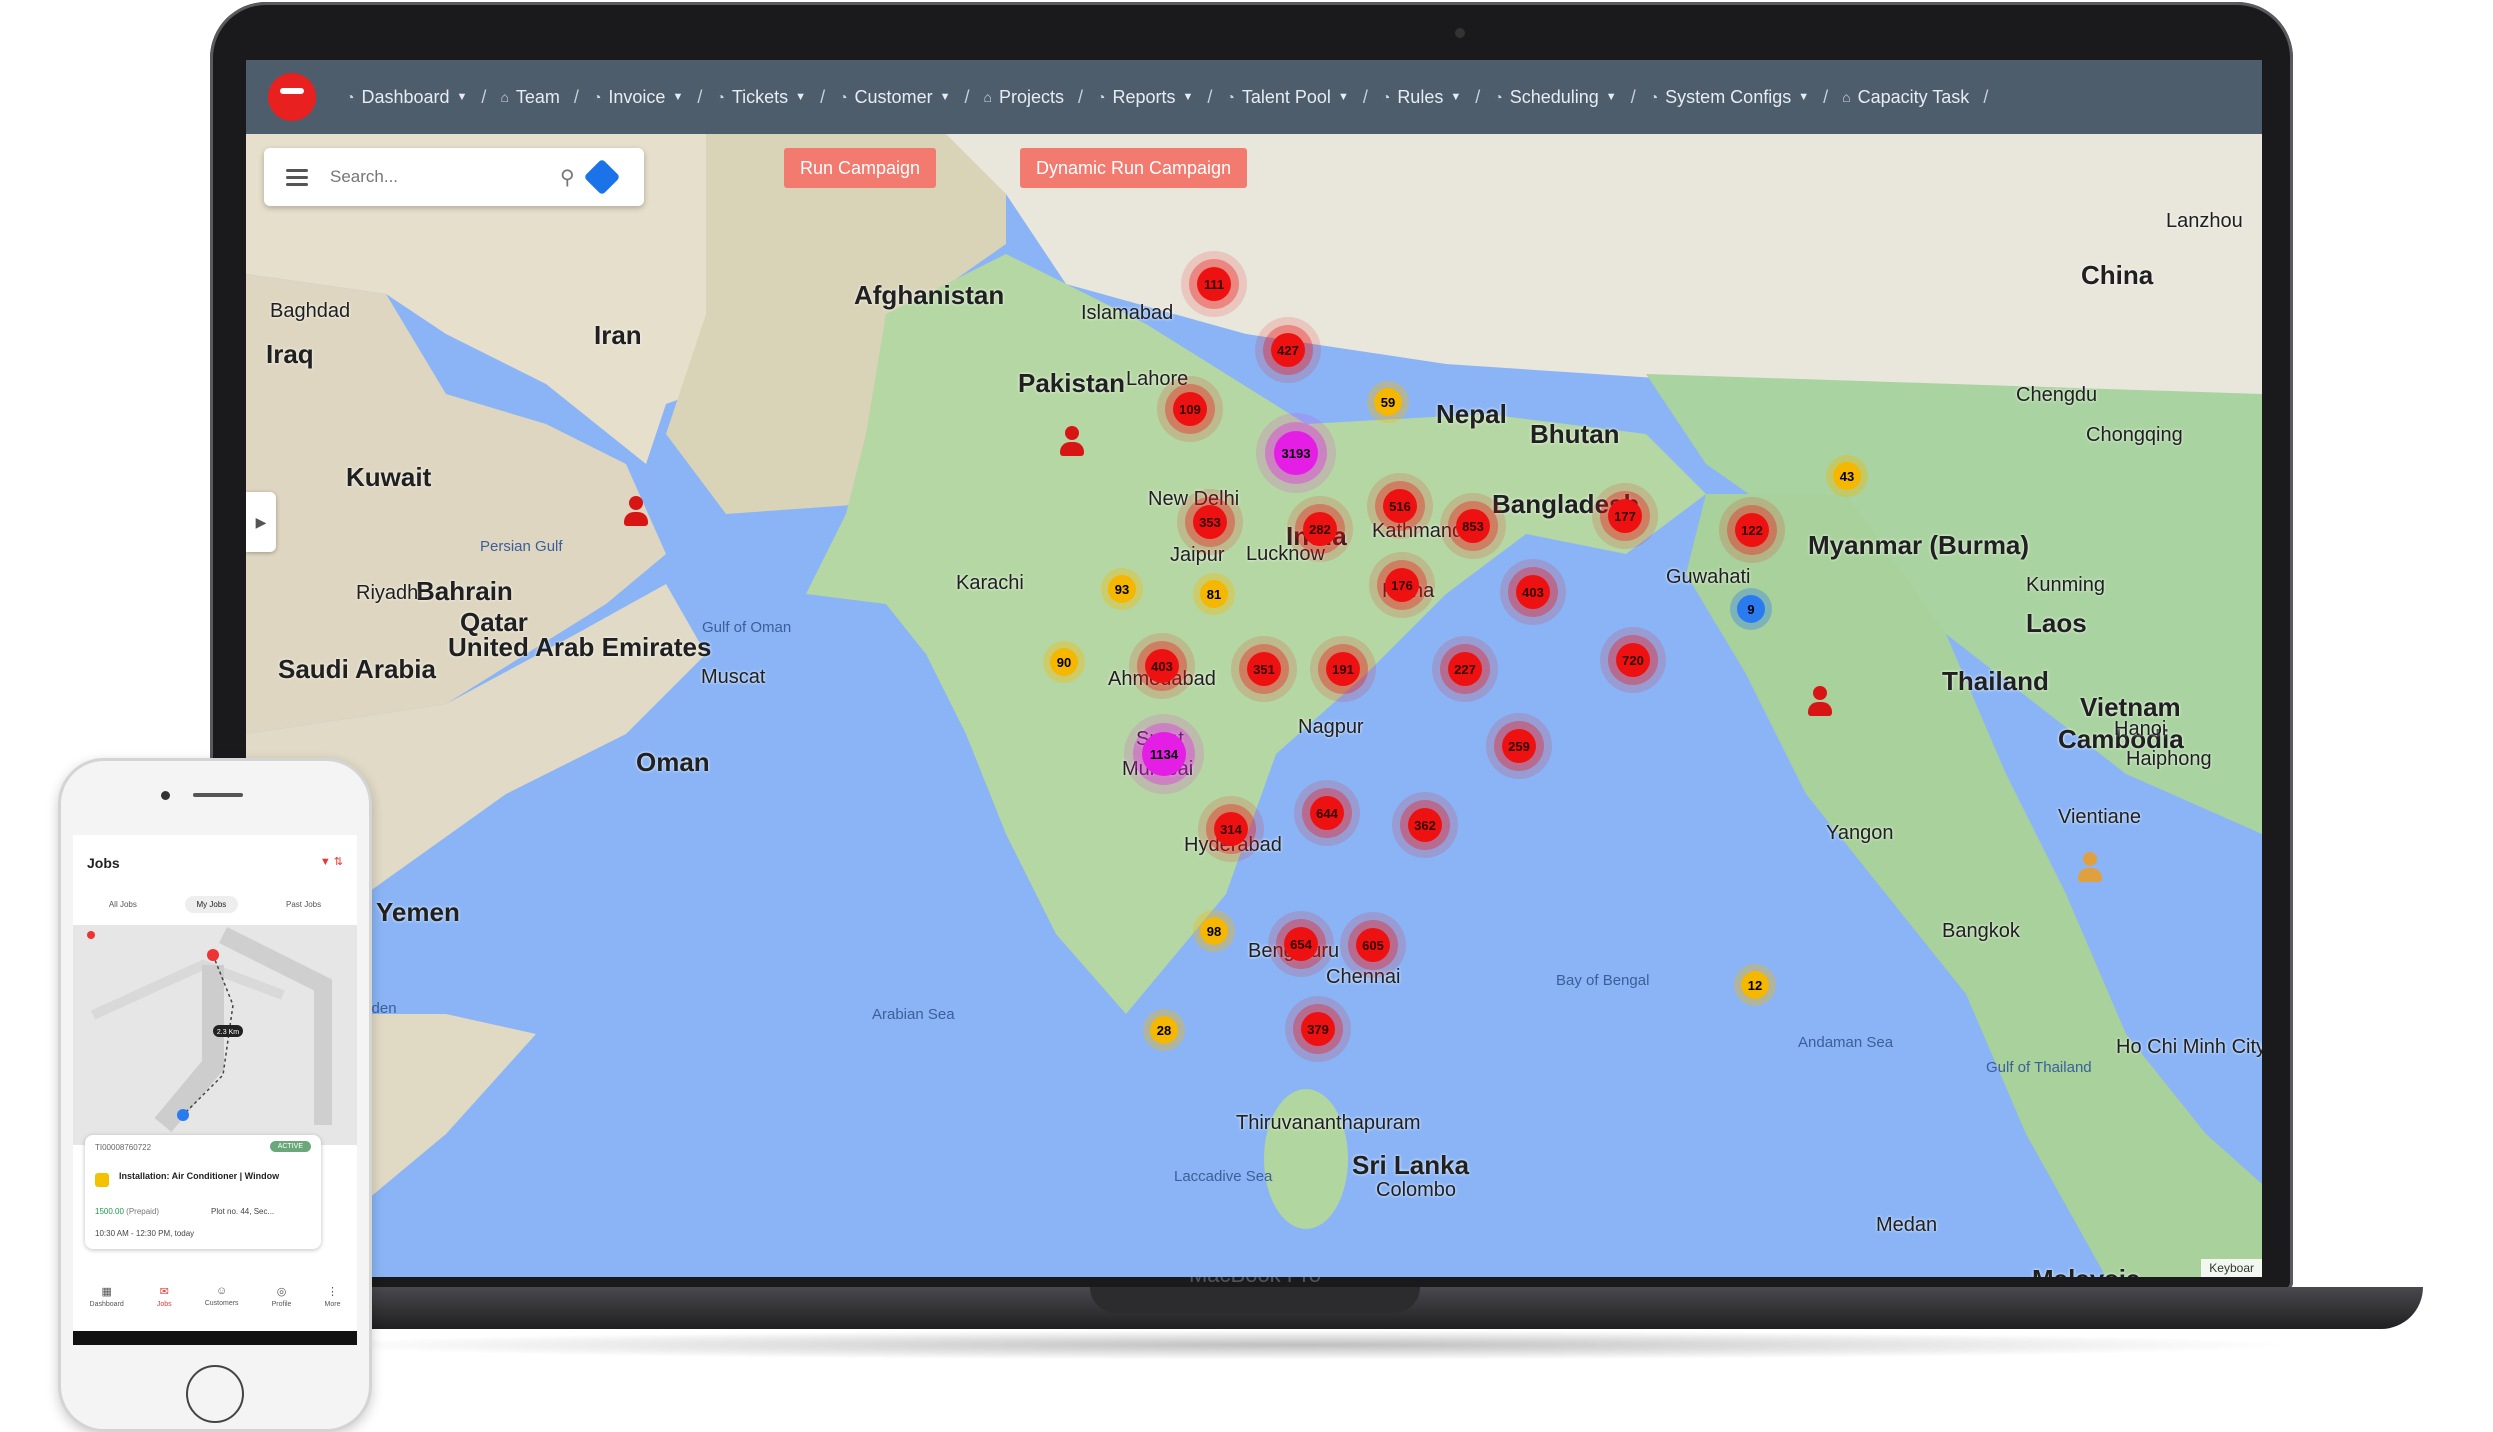  What do you see at coordinates (1633, 660) in the screenshot?
I see `map-cluster-marker: 720` at bounding box center [1633, 660].